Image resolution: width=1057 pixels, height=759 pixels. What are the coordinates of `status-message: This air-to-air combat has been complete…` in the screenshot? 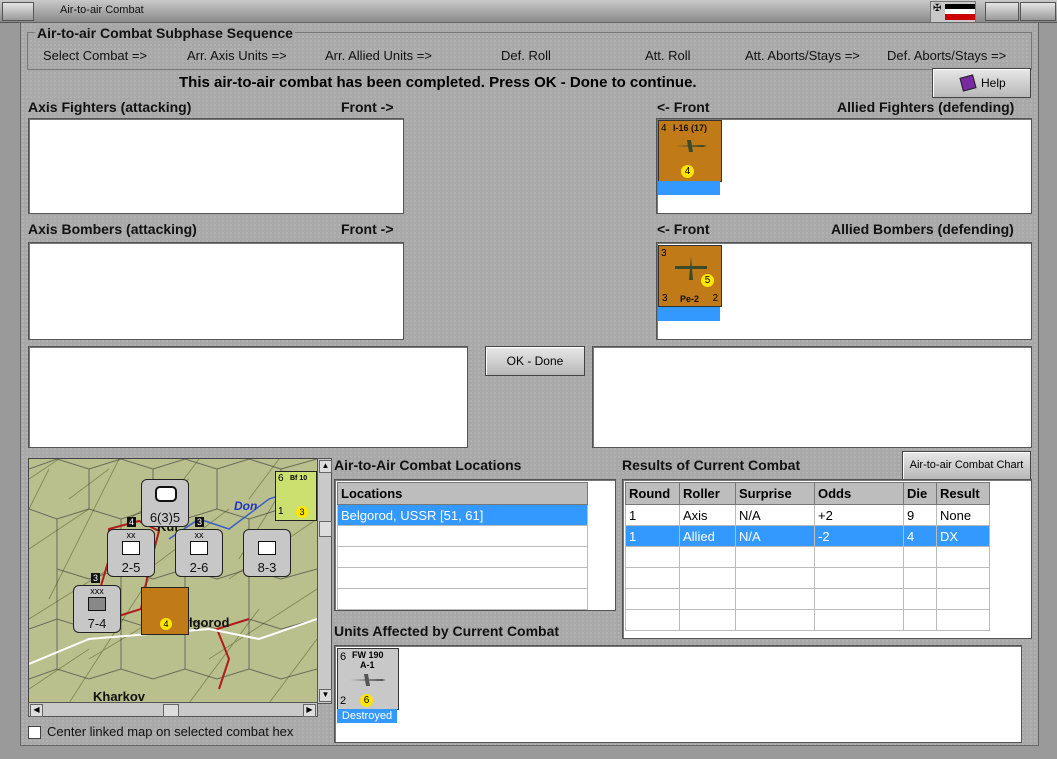 It's located at (438, 82).